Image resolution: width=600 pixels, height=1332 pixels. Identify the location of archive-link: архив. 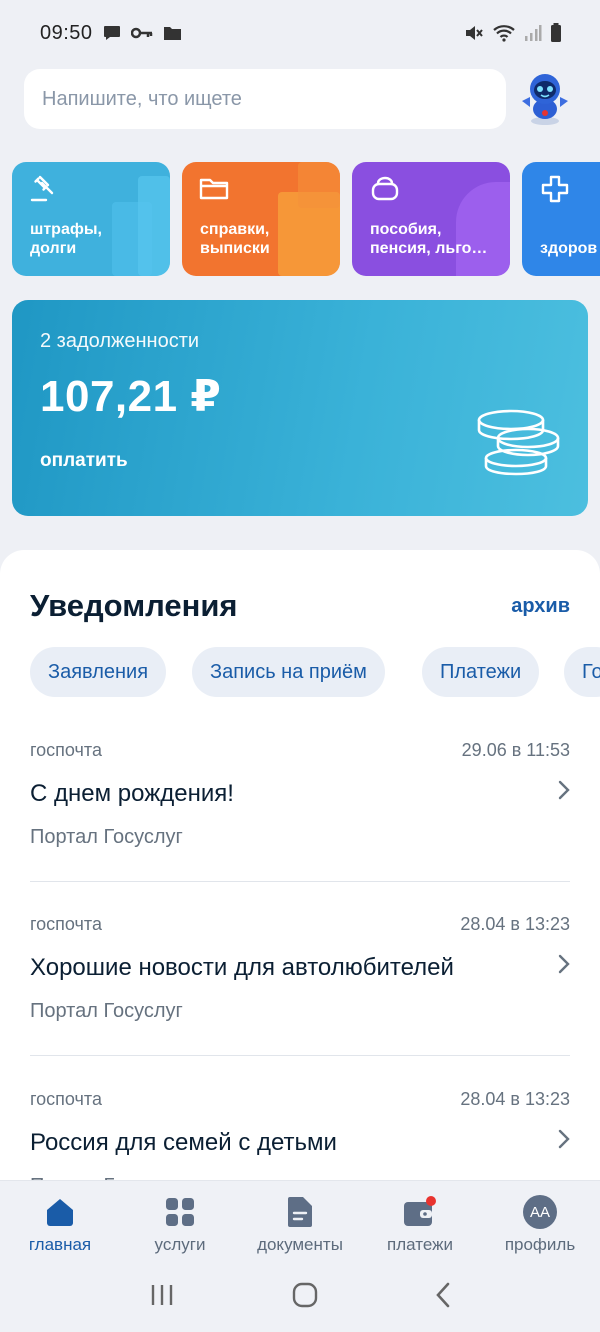
(540, 606).